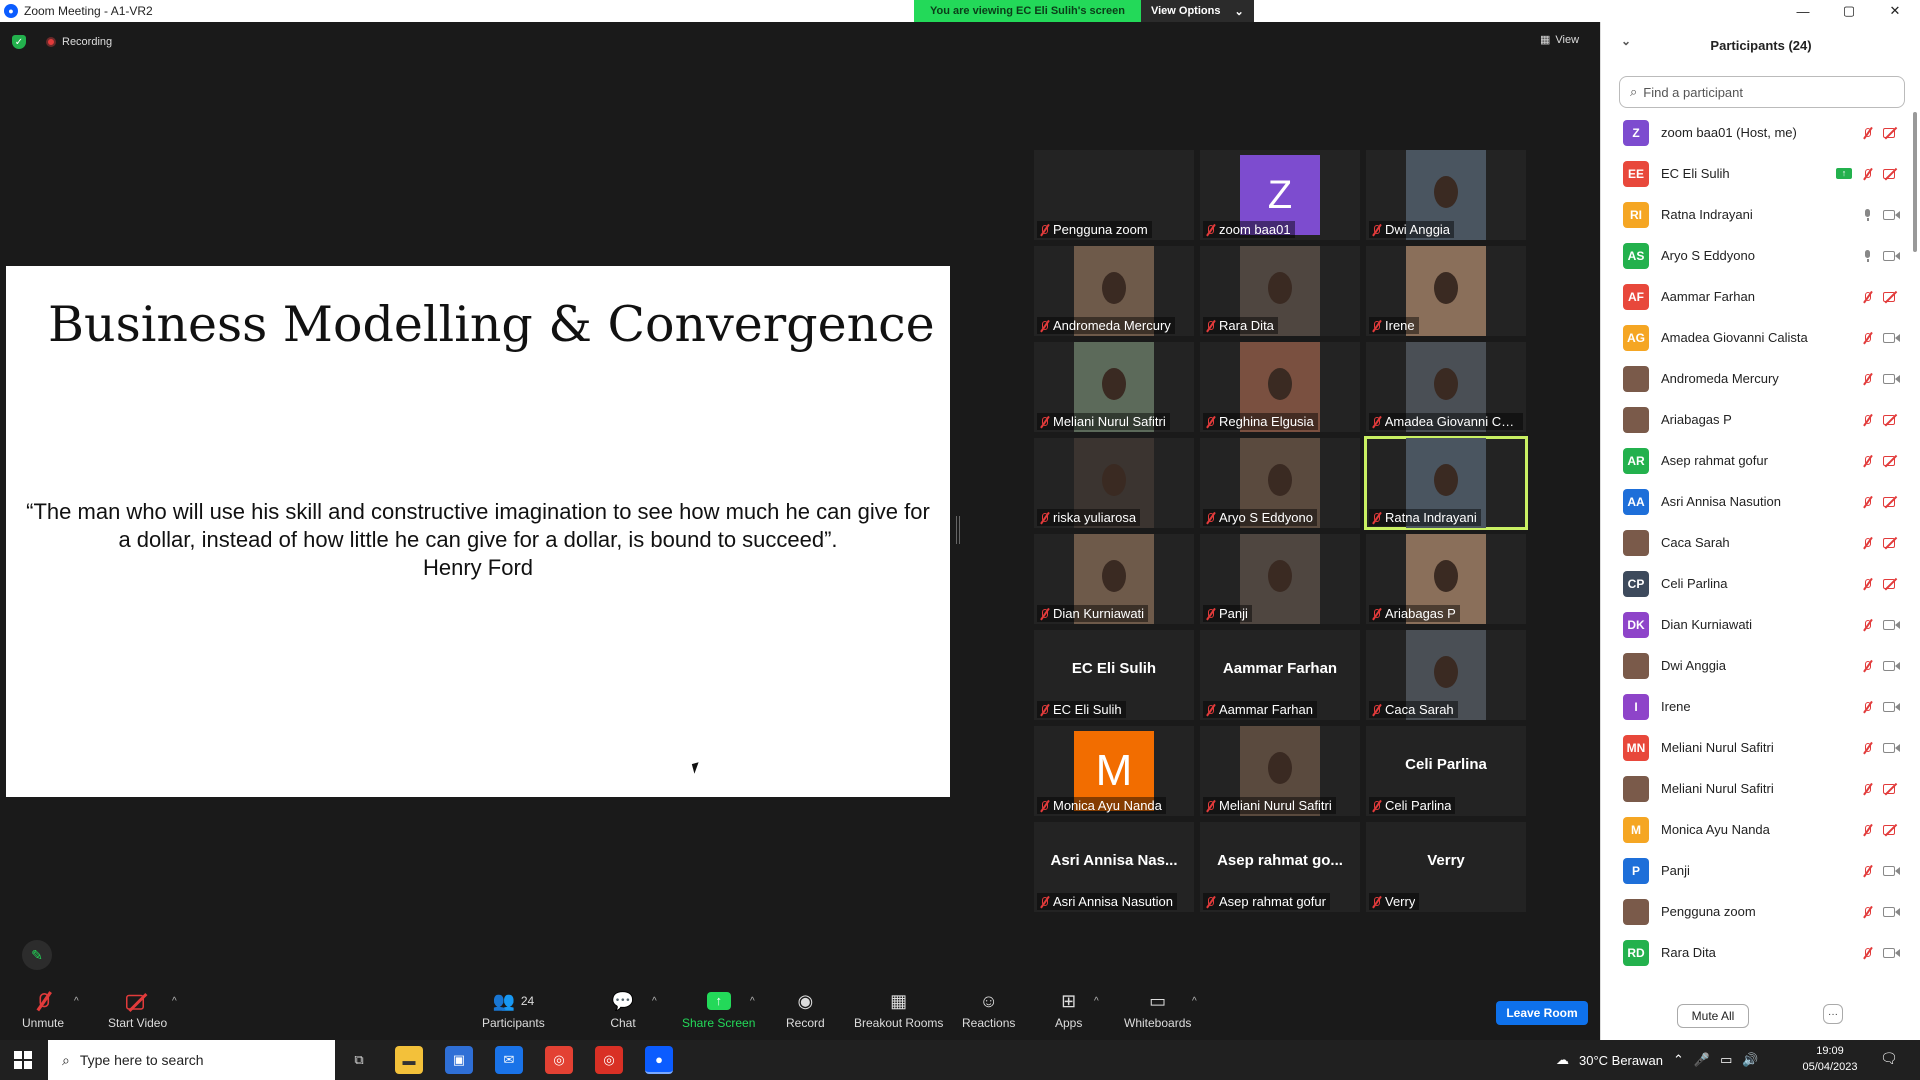  Describe the element at coordinates (459, 1060) in the screenshot. I see `store-icon: ▣` at that location.